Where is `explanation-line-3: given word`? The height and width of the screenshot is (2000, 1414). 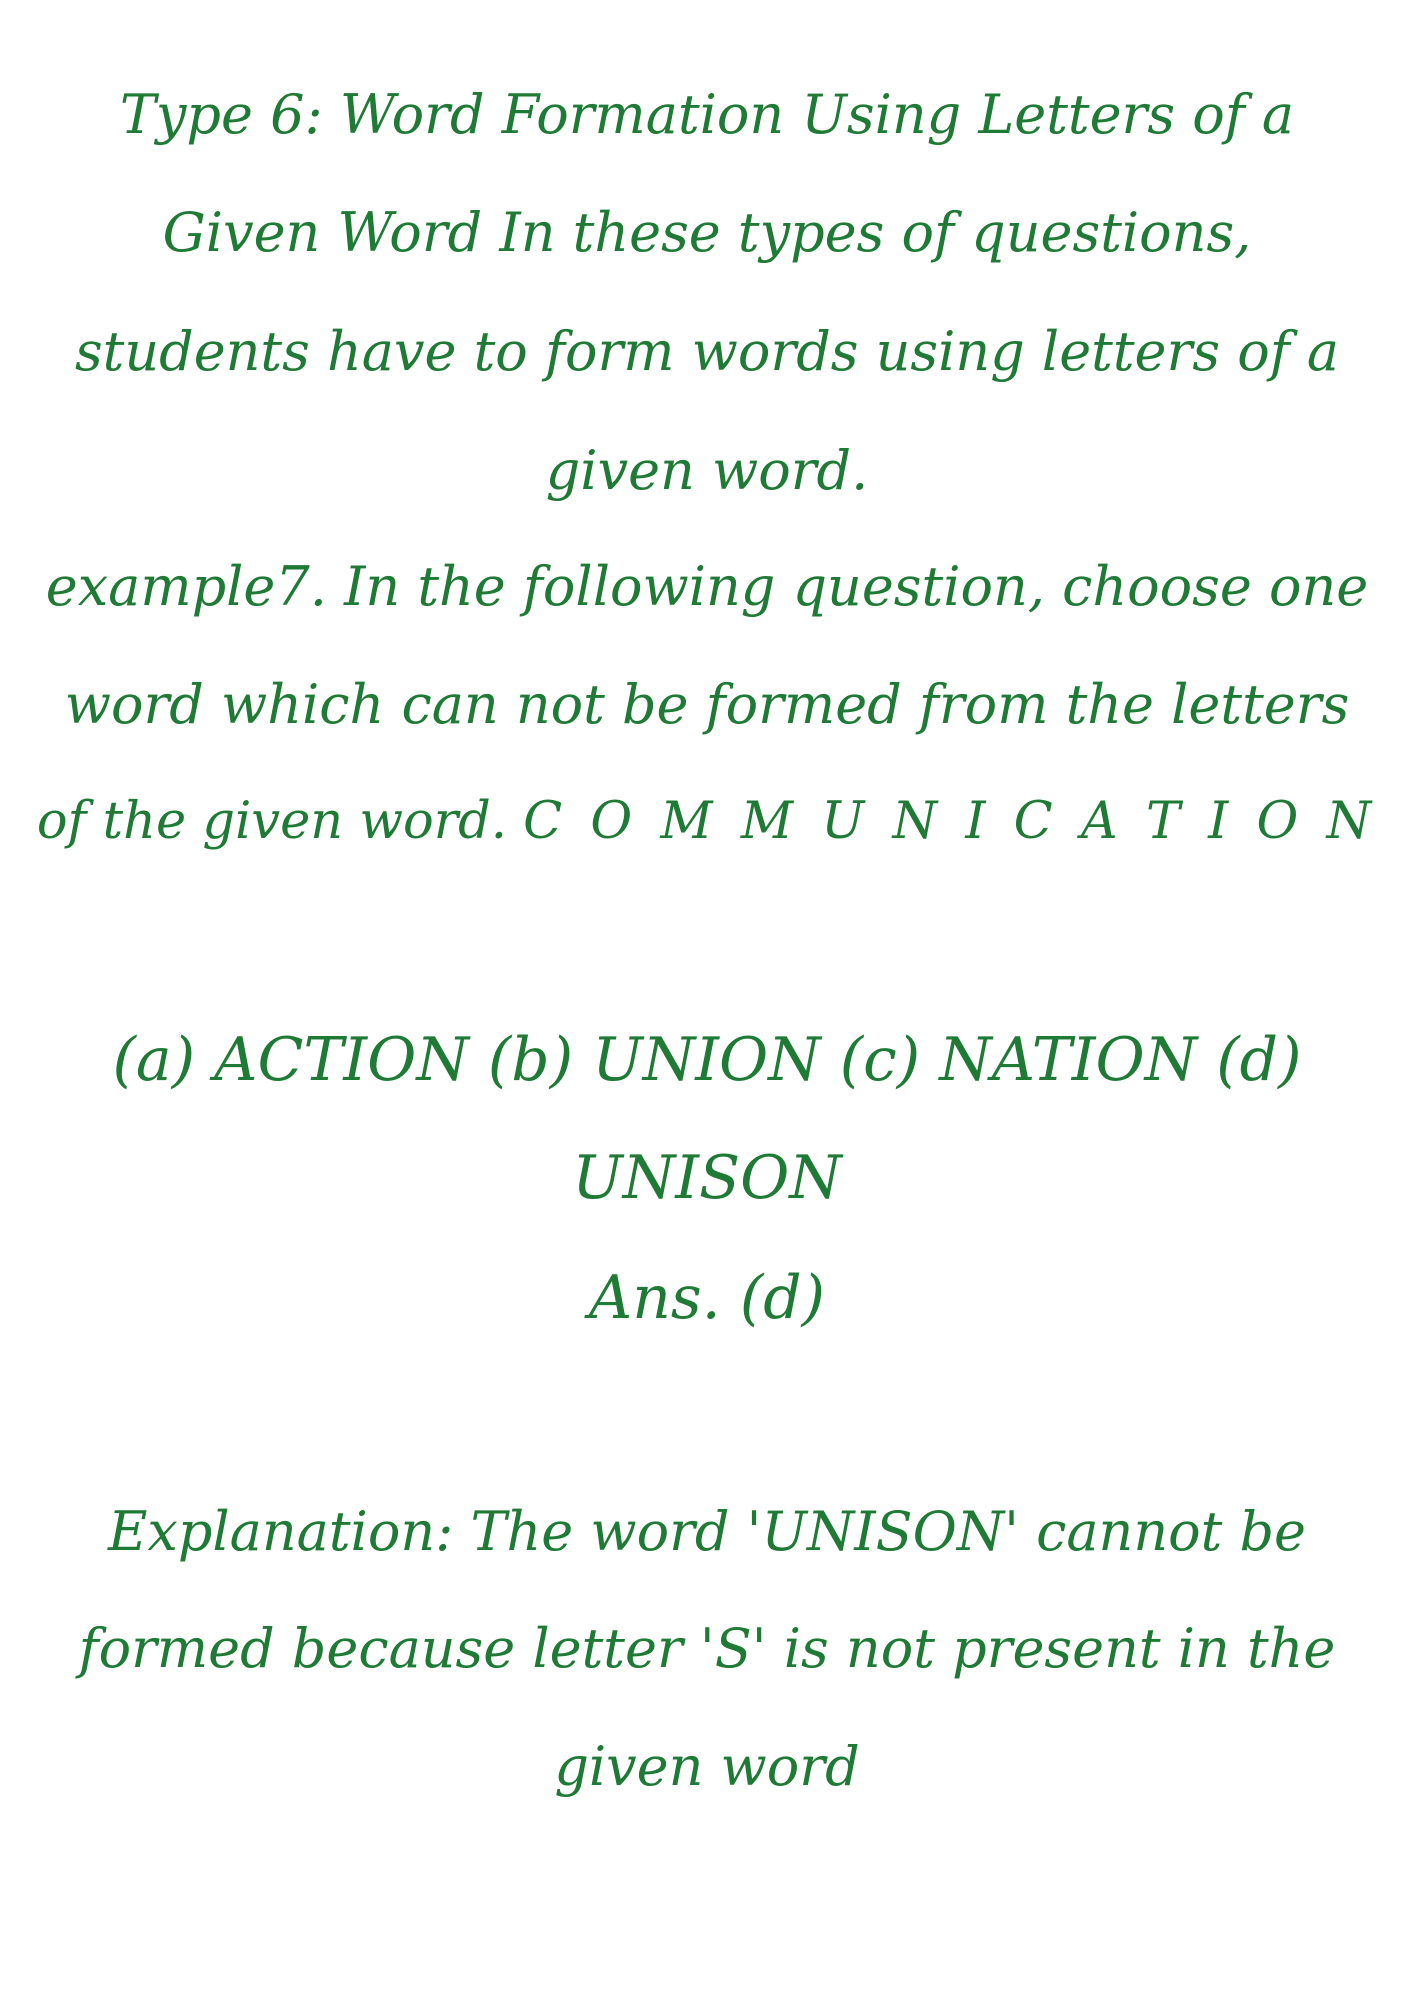
explanation-line-3: given word is located at coordinates (707, 1766).